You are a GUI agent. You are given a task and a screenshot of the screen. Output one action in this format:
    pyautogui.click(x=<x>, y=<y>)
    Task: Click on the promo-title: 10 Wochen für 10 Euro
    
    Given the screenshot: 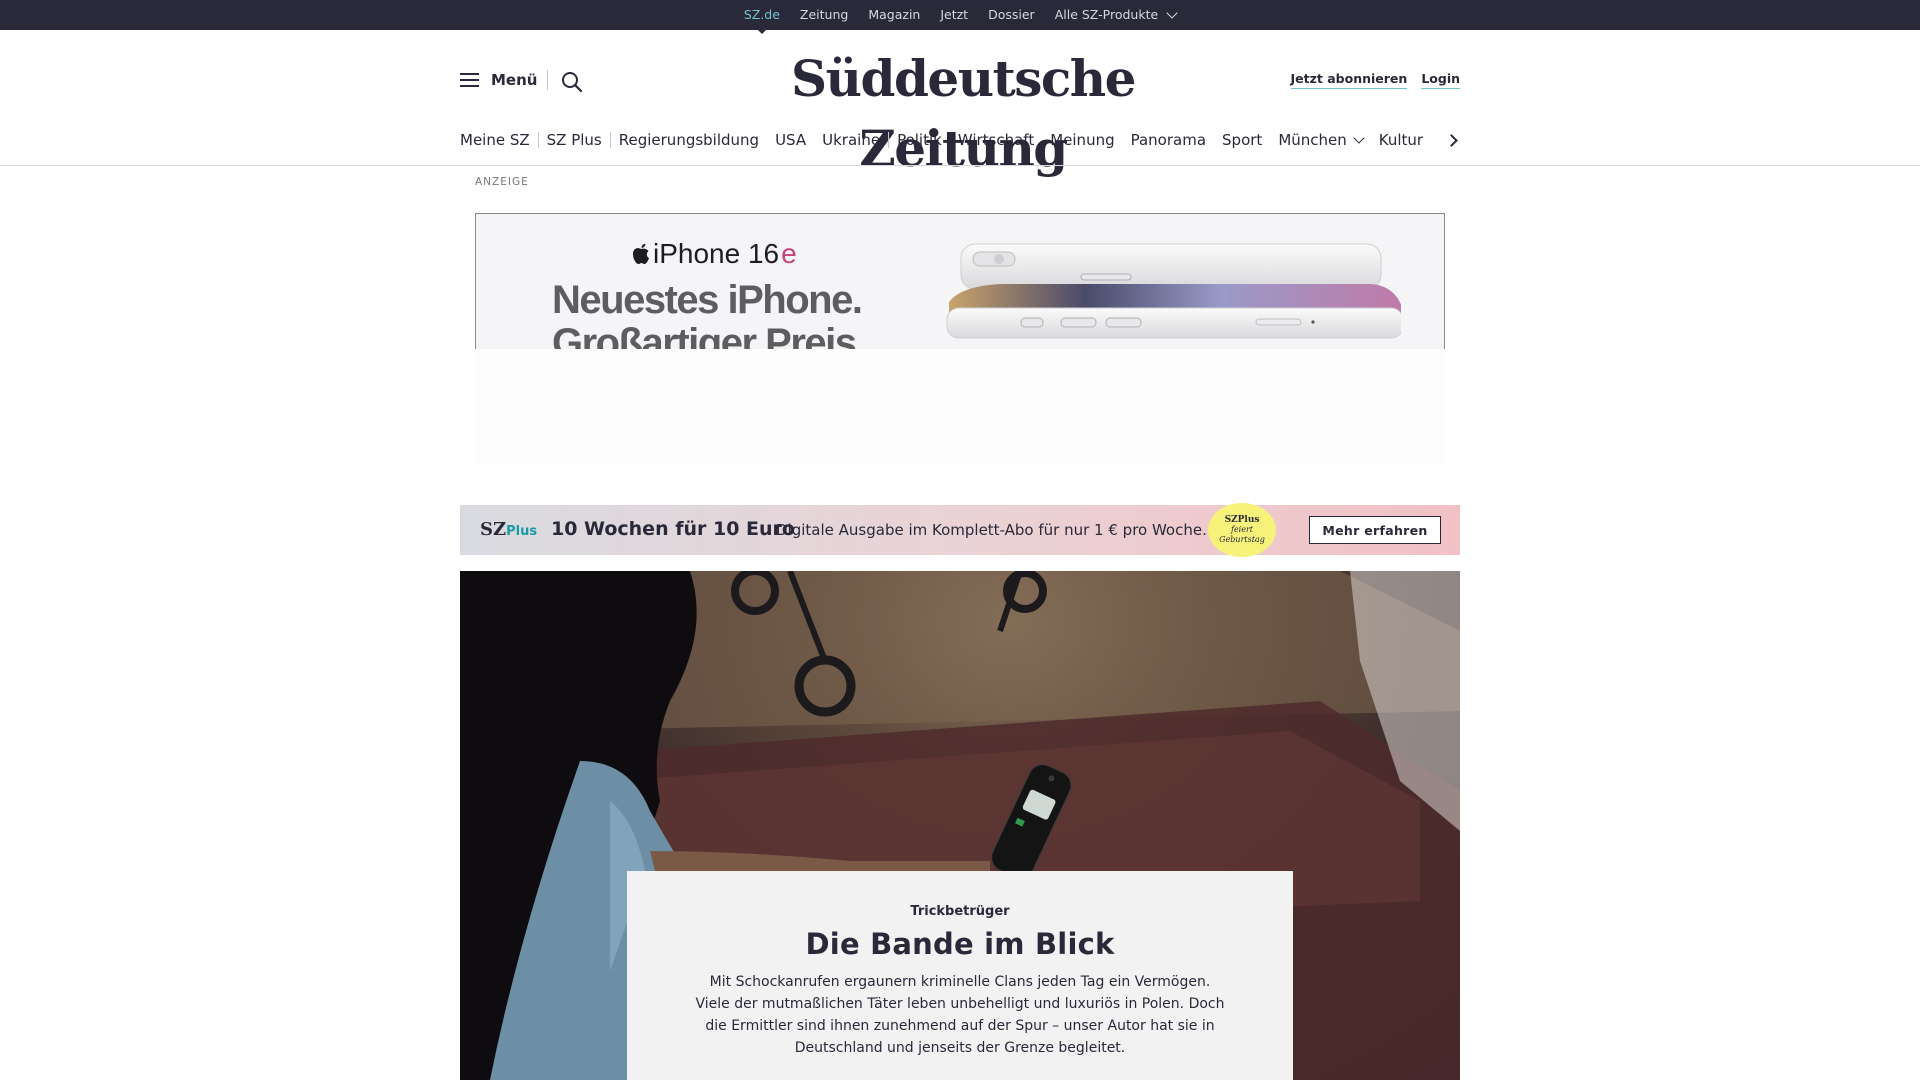 What is the action you would take?
    pyautogui.click(x=673, y=529)
    